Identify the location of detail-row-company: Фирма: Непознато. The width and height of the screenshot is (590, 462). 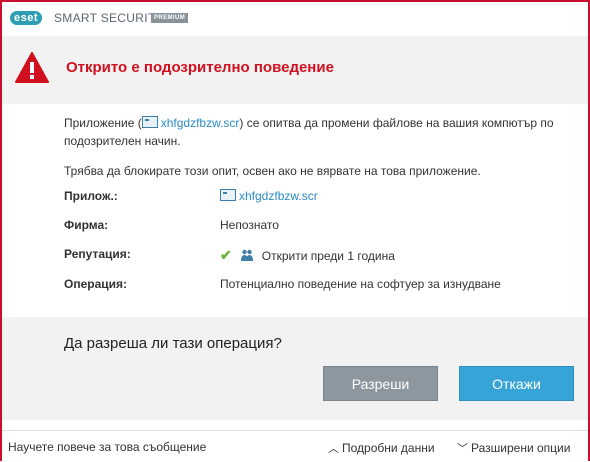
(314, 227).